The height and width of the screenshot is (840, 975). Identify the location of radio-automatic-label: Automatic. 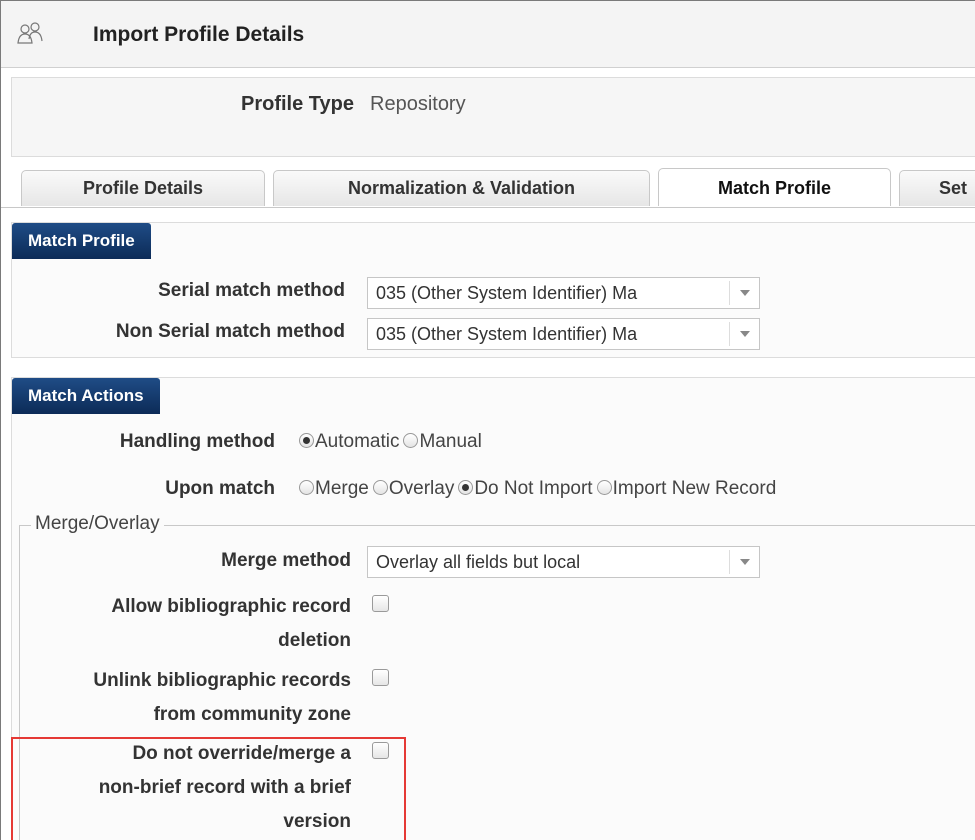
(357, 441).